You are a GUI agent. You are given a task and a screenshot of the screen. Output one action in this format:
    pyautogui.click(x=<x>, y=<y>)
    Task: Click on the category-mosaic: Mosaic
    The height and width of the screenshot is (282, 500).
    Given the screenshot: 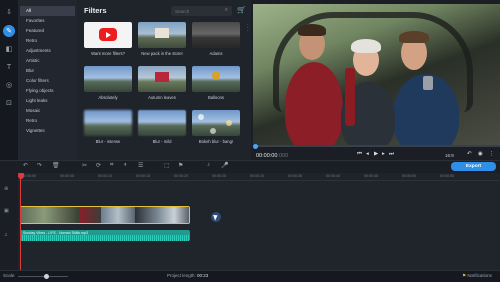 What is the action you would take?
    pyautogui.click(x=47, y=111)
    